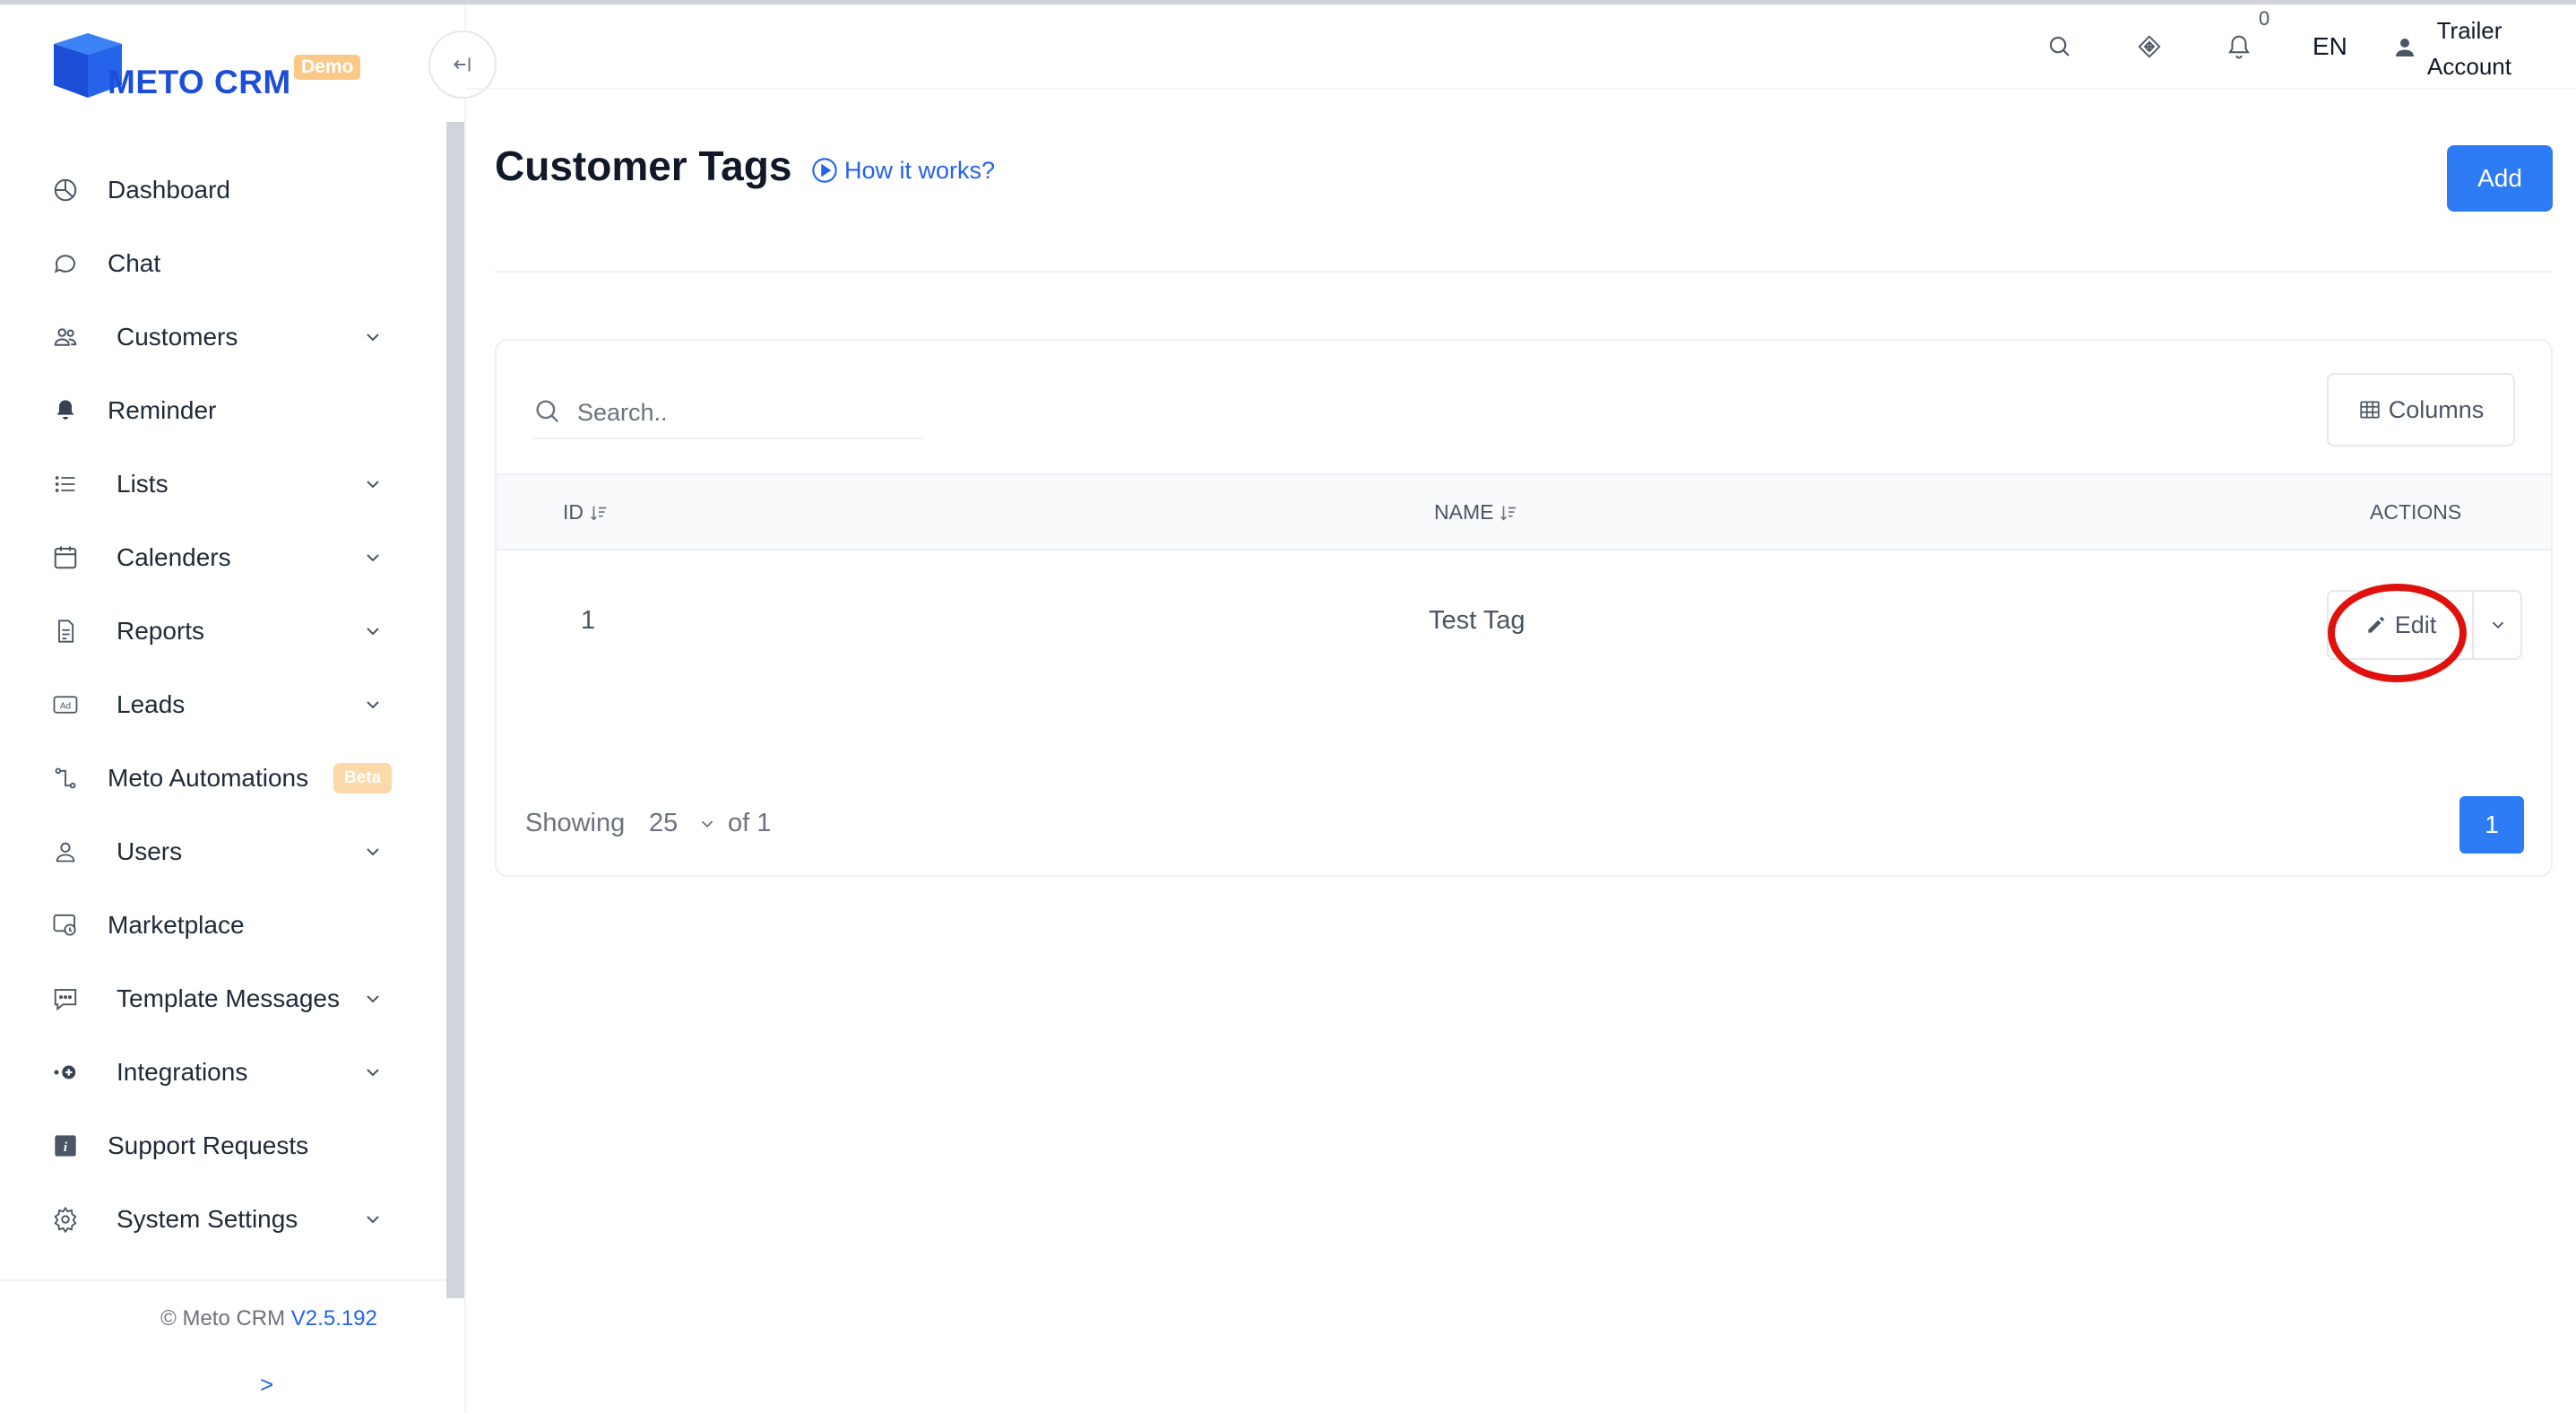  I want to click on sidebar-item-label: Reminder, so click(162, 410).